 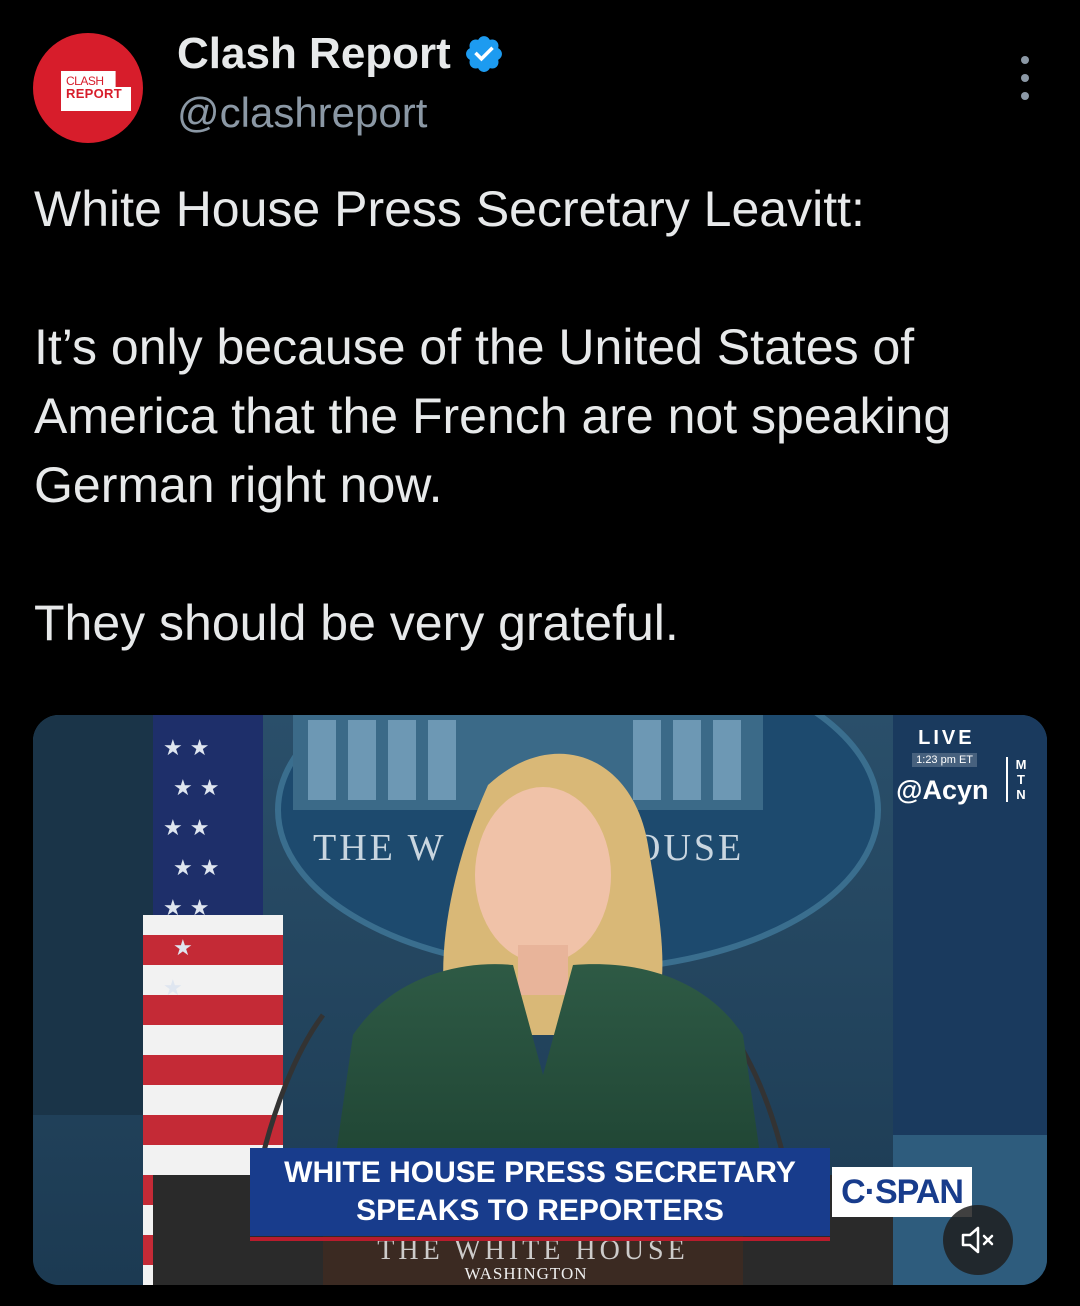 I want to click on live-overlay: LIVE 1:23 pm ET @Acyn, so click(x=942, y=766).